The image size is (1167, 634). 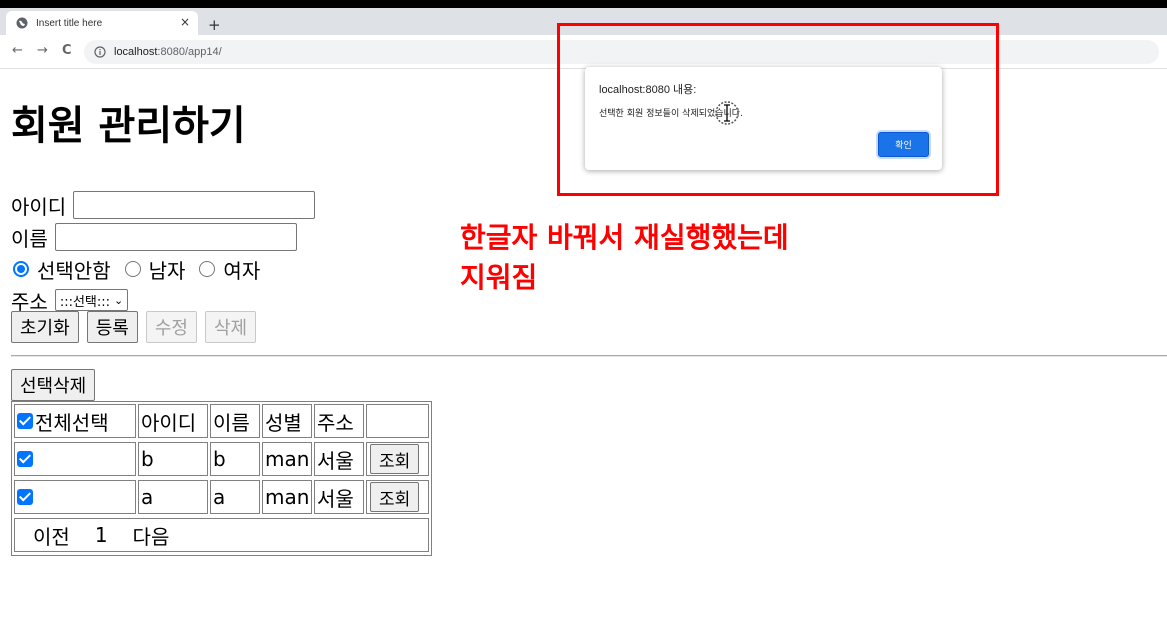 I want to click on back-icon: ←, so click(x=17, y=50).